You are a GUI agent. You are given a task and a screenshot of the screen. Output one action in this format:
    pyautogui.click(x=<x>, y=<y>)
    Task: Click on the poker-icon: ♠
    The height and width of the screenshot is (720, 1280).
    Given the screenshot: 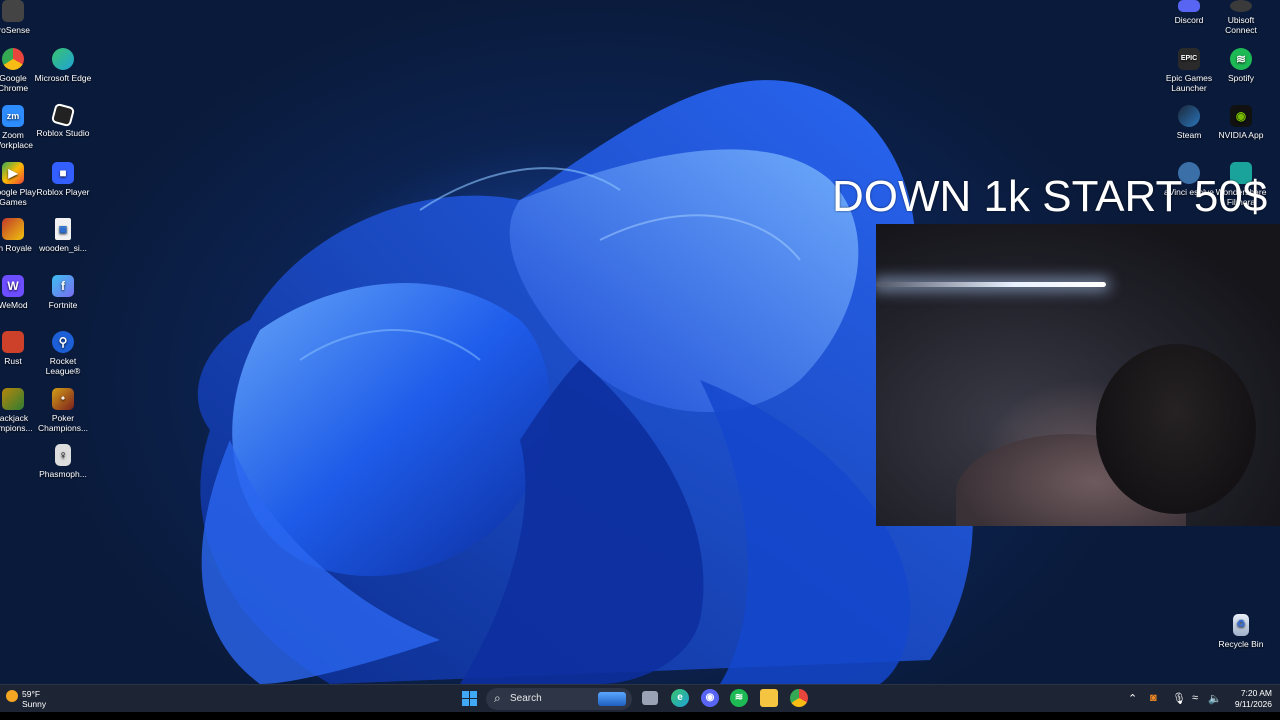 What is the action you would take?
    pyautogui.click(x=63, y=399)
    